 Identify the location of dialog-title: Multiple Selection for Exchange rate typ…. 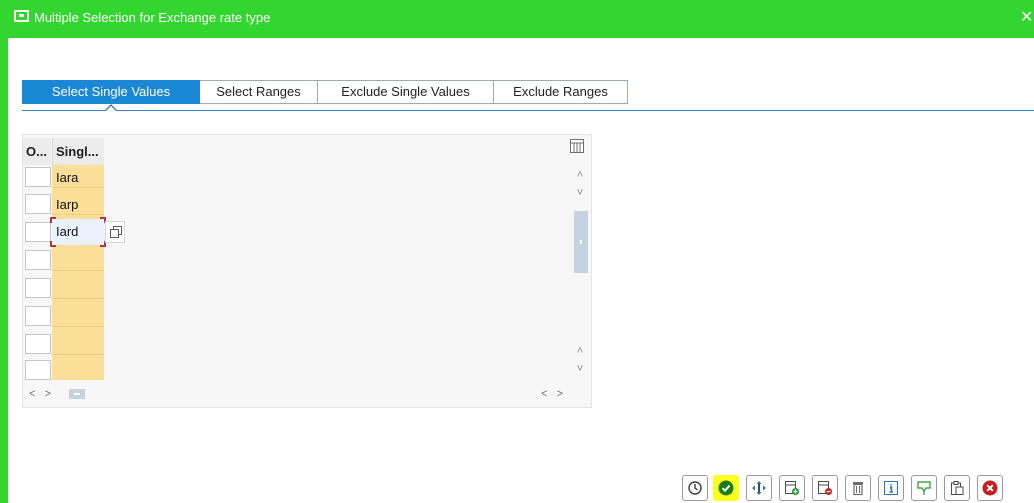
(152, 17).